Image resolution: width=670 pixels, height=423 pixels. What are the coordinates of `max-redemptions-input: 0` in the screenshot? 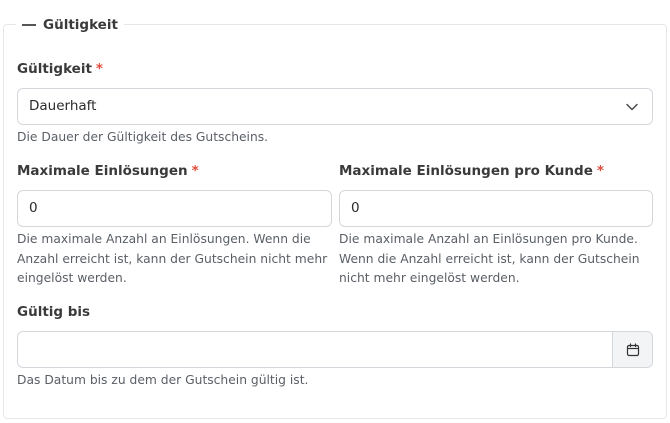 It's located at (174, 208).